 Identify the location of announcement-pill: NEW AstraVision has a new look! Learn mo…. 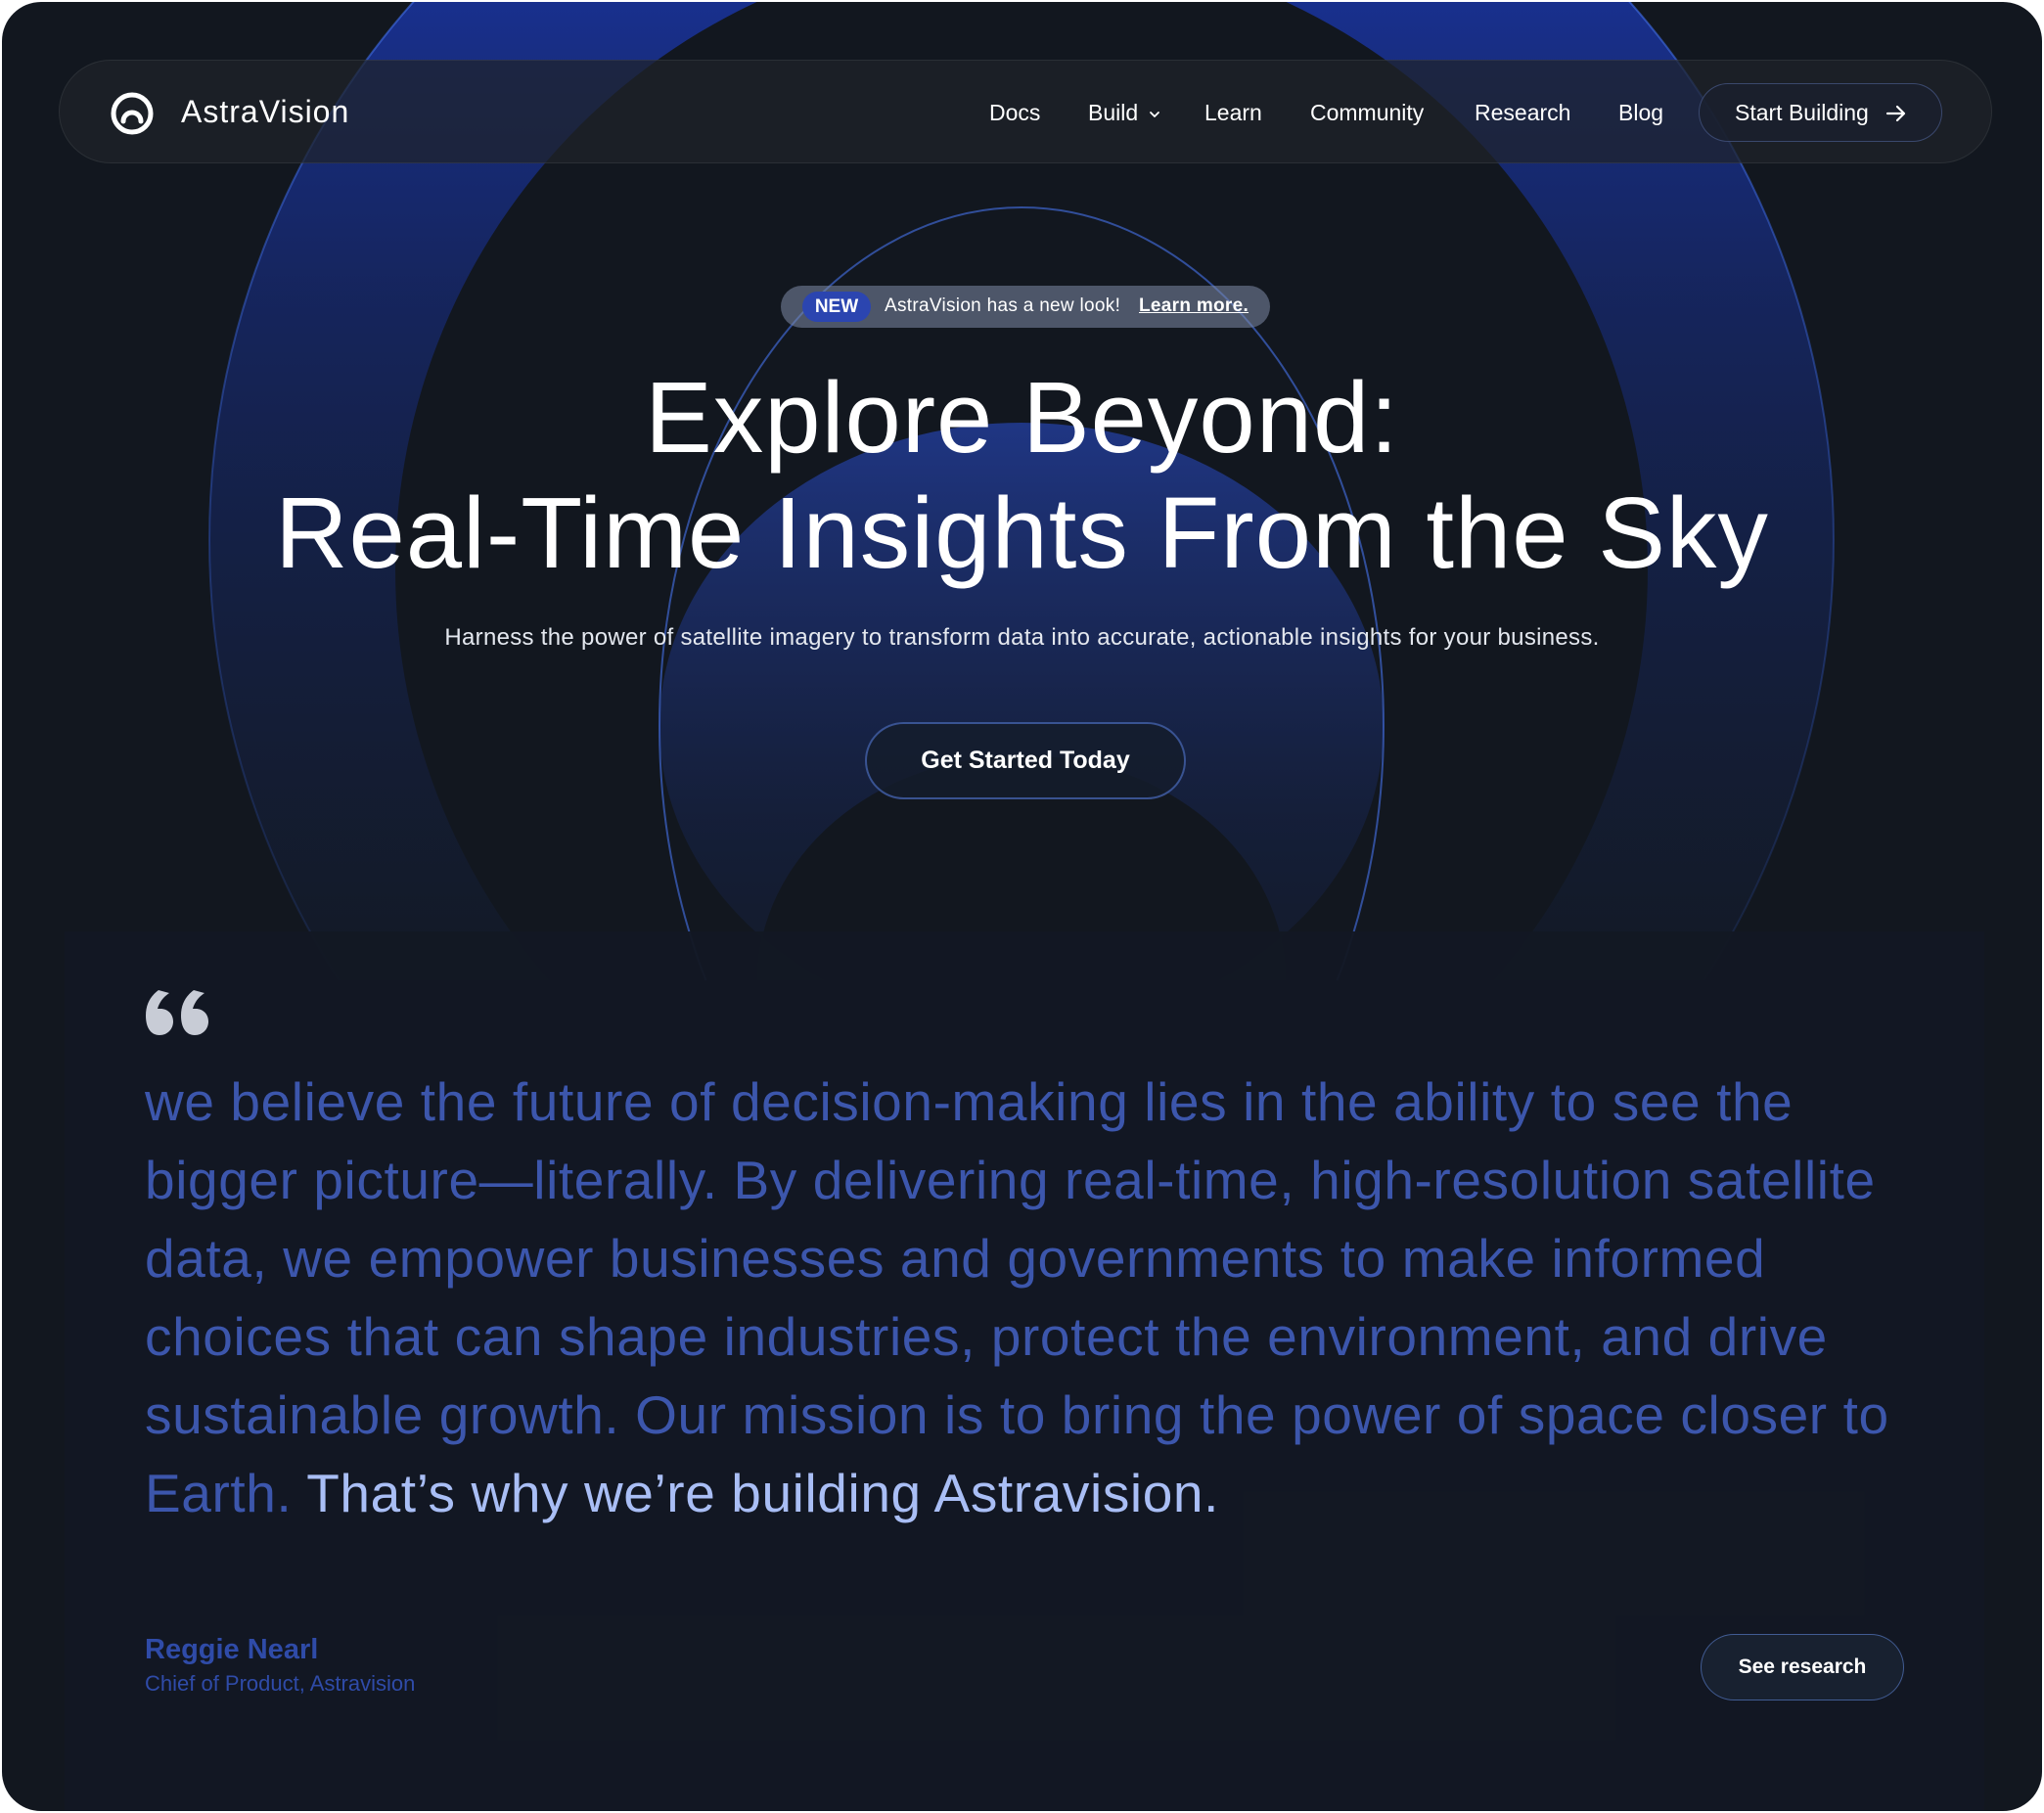
(1025, 307).